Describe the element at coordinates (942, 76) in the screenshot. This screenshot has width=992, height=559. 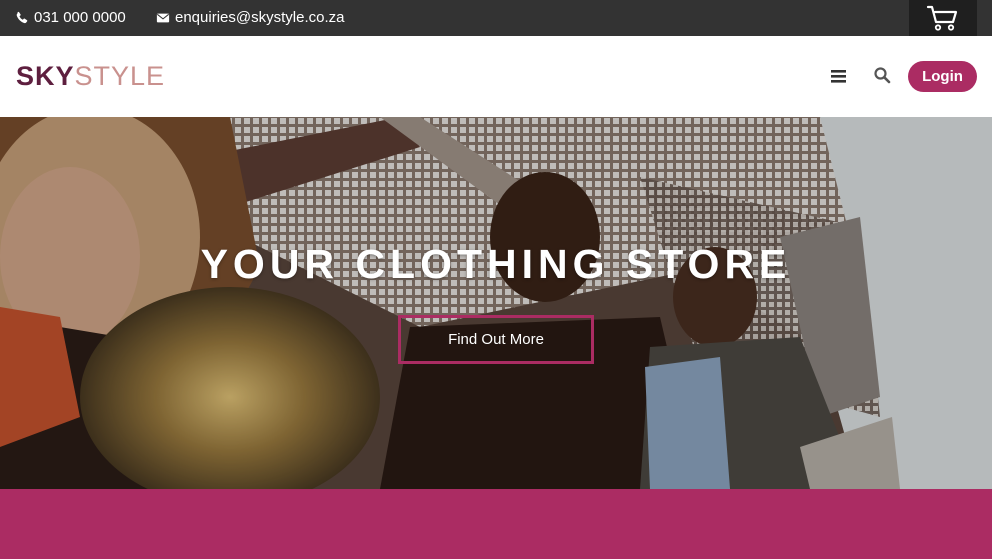
I see `login-button: Login` at that location.